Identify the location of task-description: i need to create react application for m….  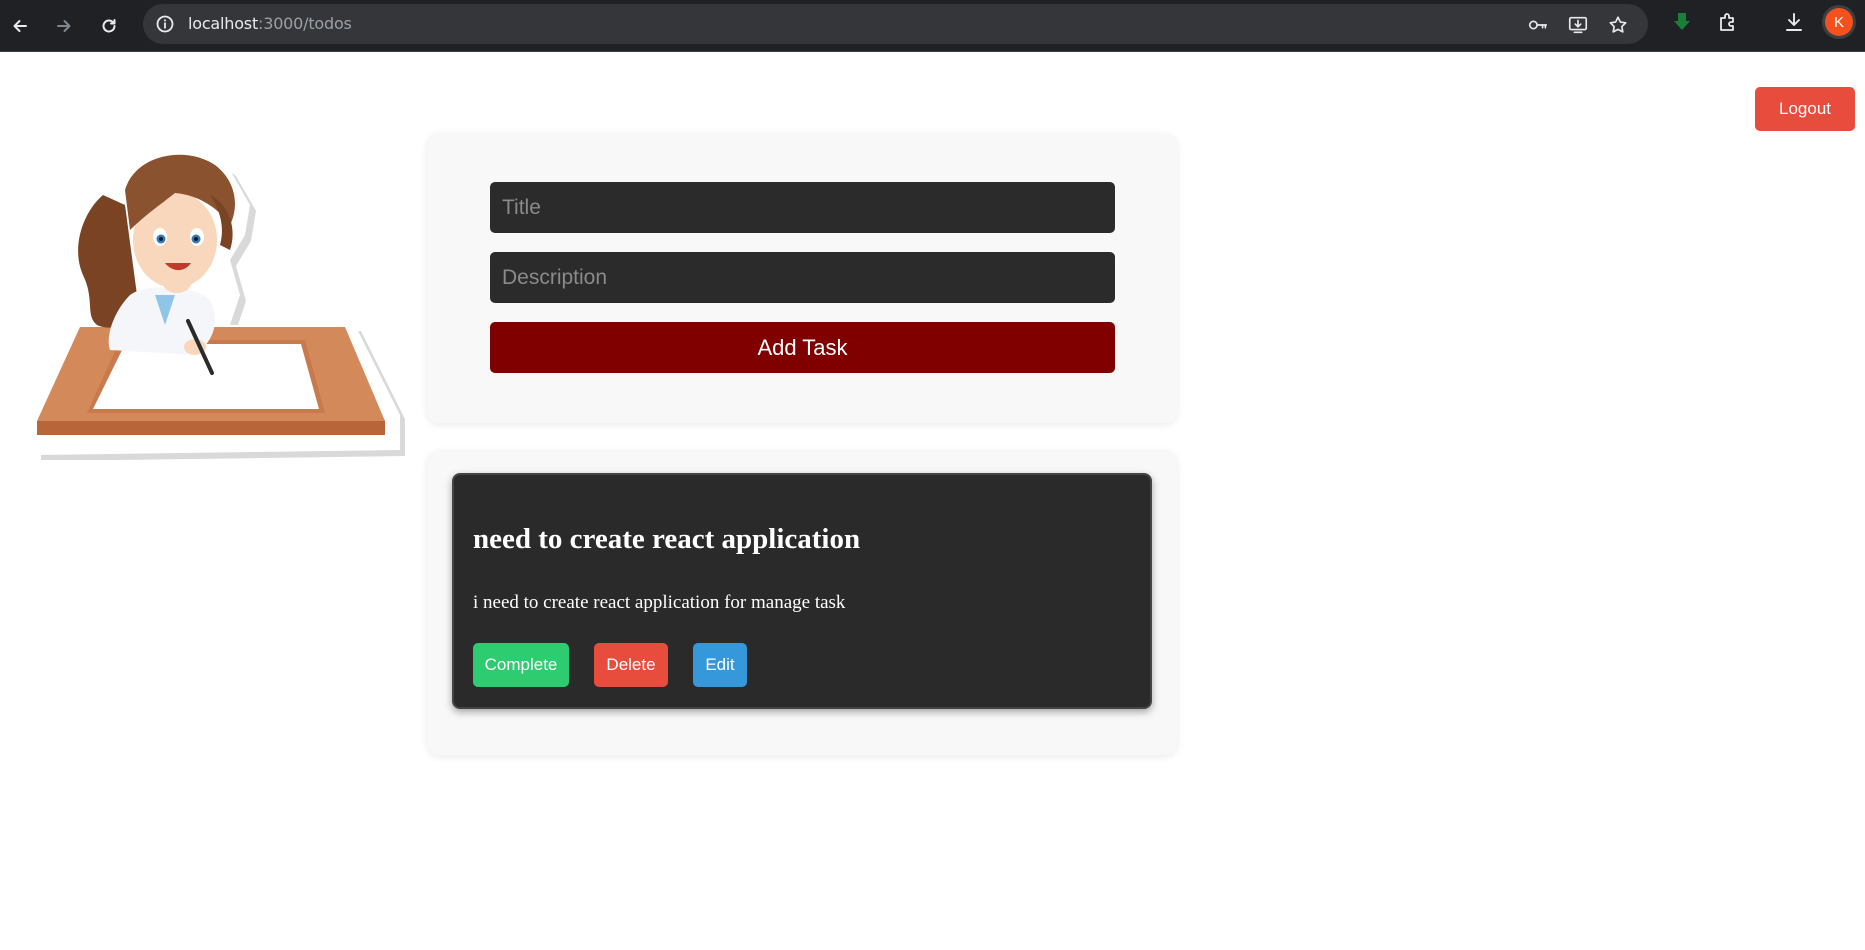
(659, 602).